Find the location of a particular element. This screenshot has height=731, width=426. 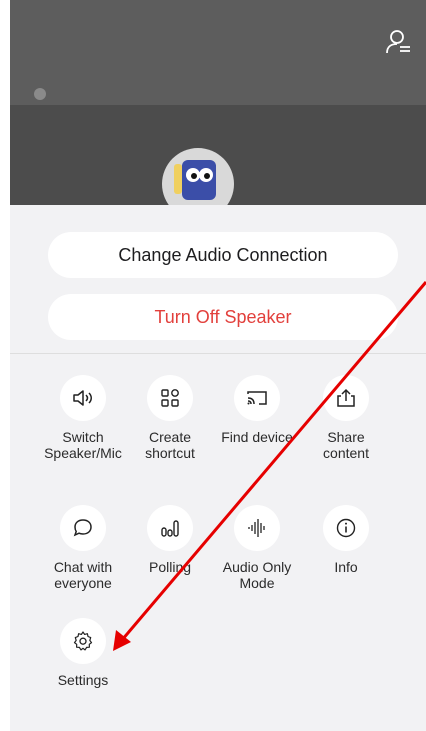

tile-label: Info is located at coordinates (346, 567).